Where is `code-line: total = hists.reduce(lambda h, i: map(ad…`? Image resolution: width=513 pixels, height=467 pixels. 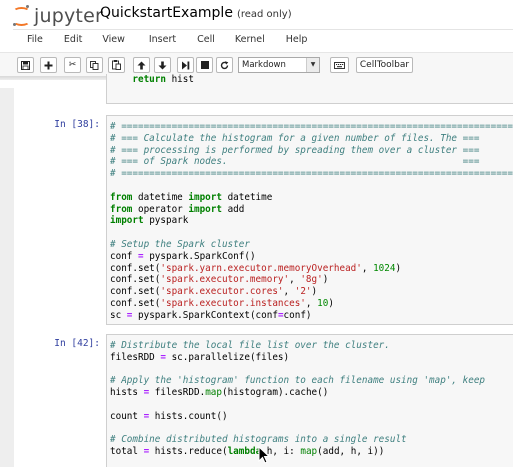 code-line: total = hists.reduce(lambda h, i: map(ad… is located at coordinates (247, 452).